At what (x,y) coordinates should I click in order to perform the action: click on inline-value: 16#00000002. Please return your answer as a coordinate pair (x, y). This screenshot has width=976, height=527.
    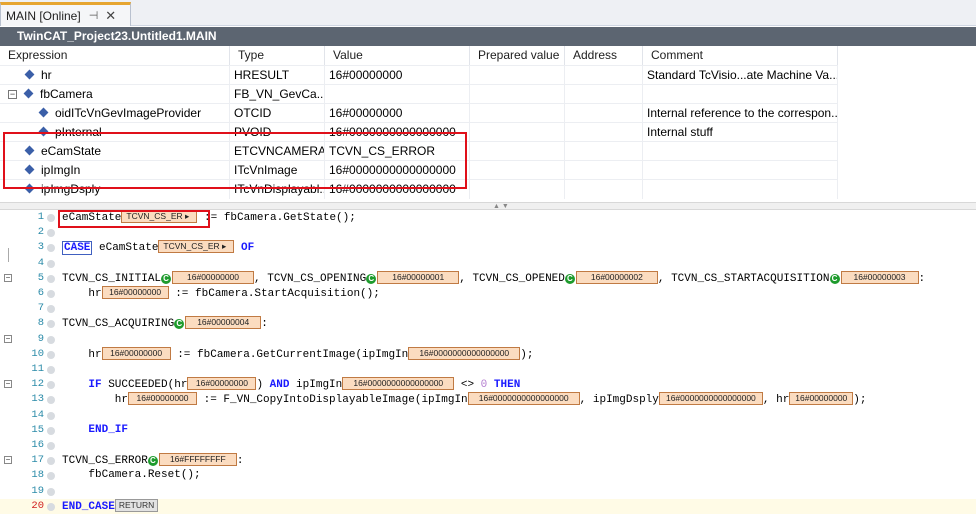
    Looking at the image, I should click on (616, 277).